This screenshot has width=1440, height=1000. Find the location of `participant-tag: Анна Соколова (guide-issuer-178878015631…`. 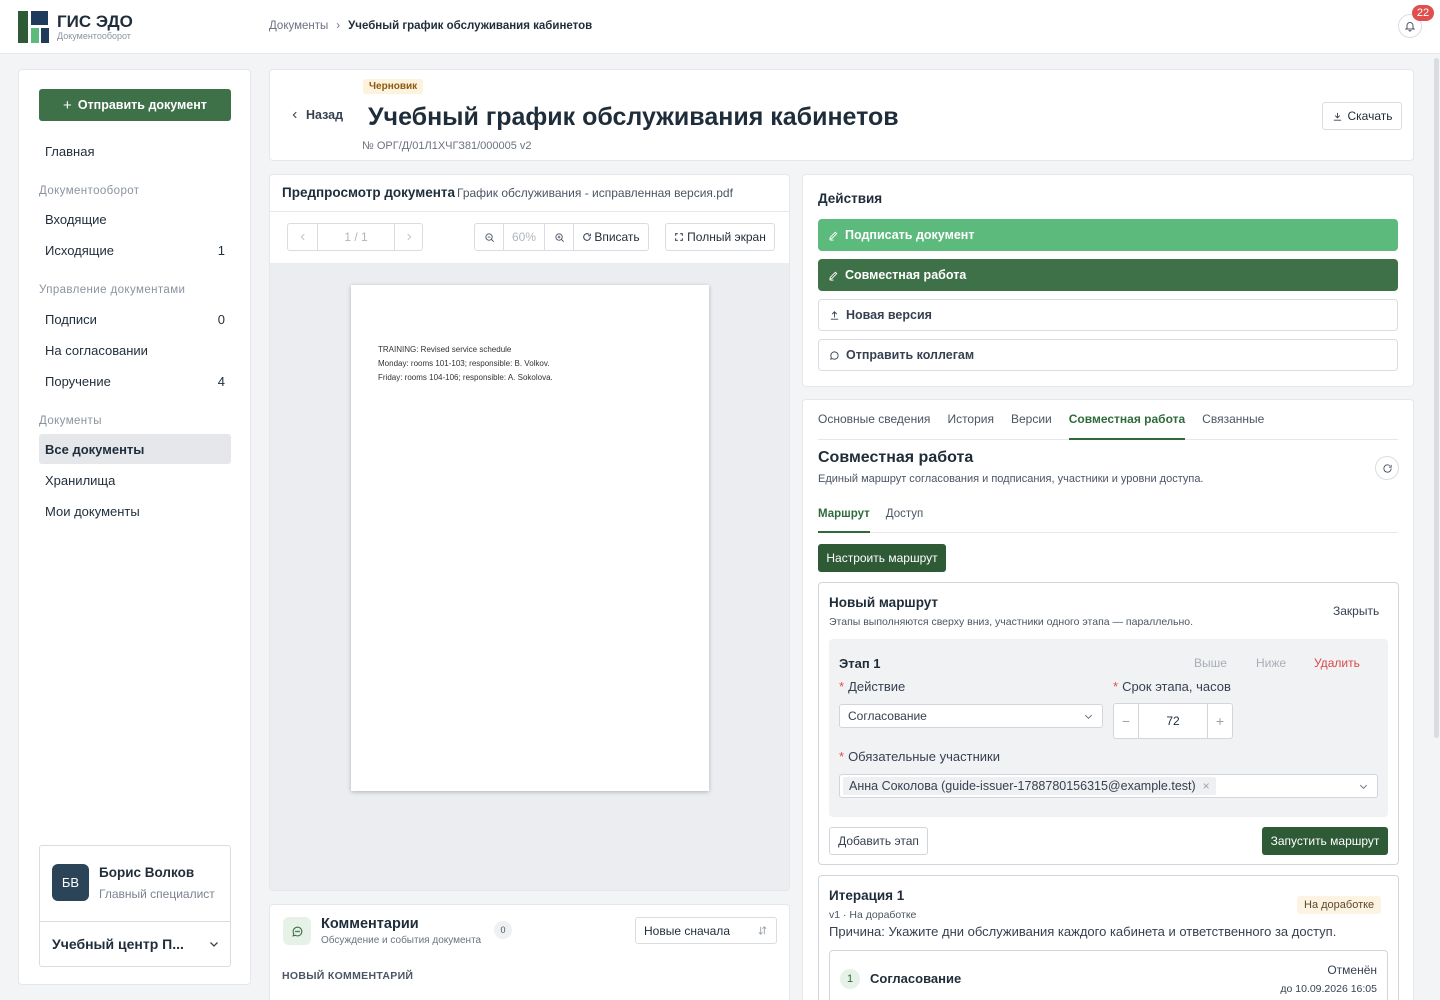

participant-tag: Анна Соколова (guide-issuer-178878015631… is located at coordinates (1029, 786).